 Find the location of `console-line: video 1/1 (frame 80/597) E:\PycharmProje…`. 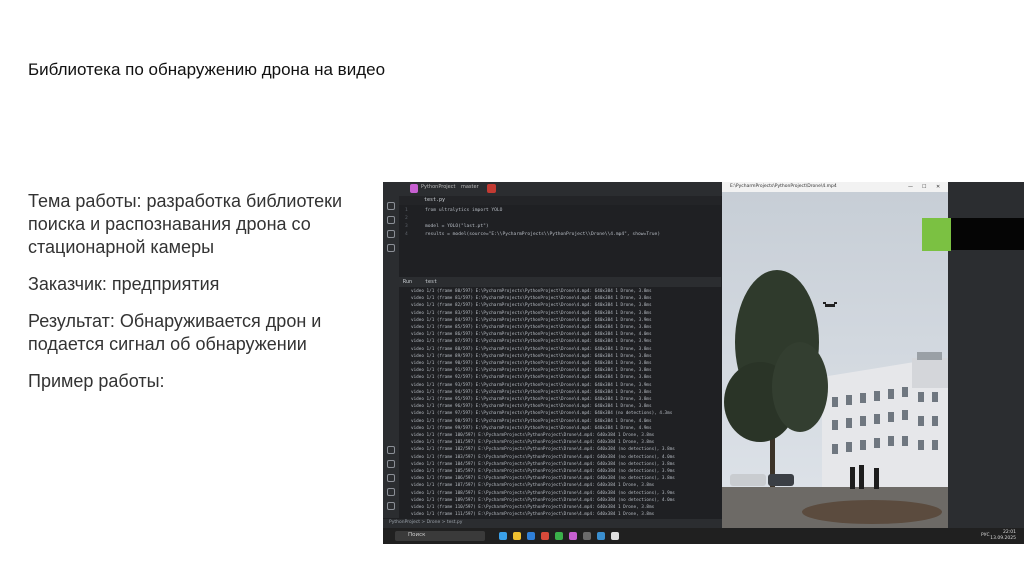

console-line: video 1/1 (frame 80/597) E:\PycharmProje… is located at coordinates (531, 291).